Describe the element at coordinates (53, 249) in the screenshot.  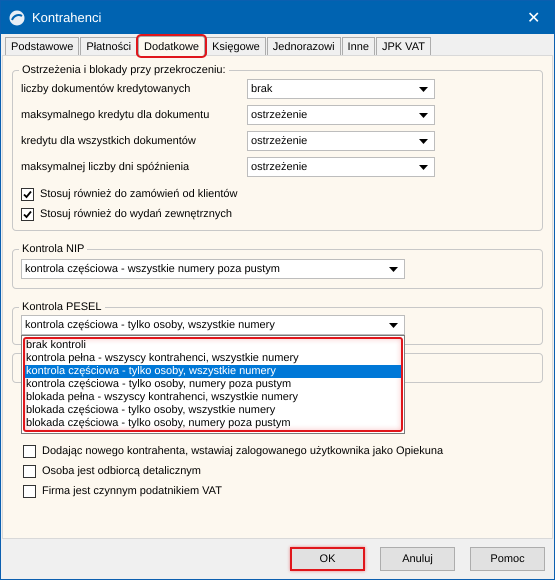
I see `group-title: Kontrola NIP` at that location.